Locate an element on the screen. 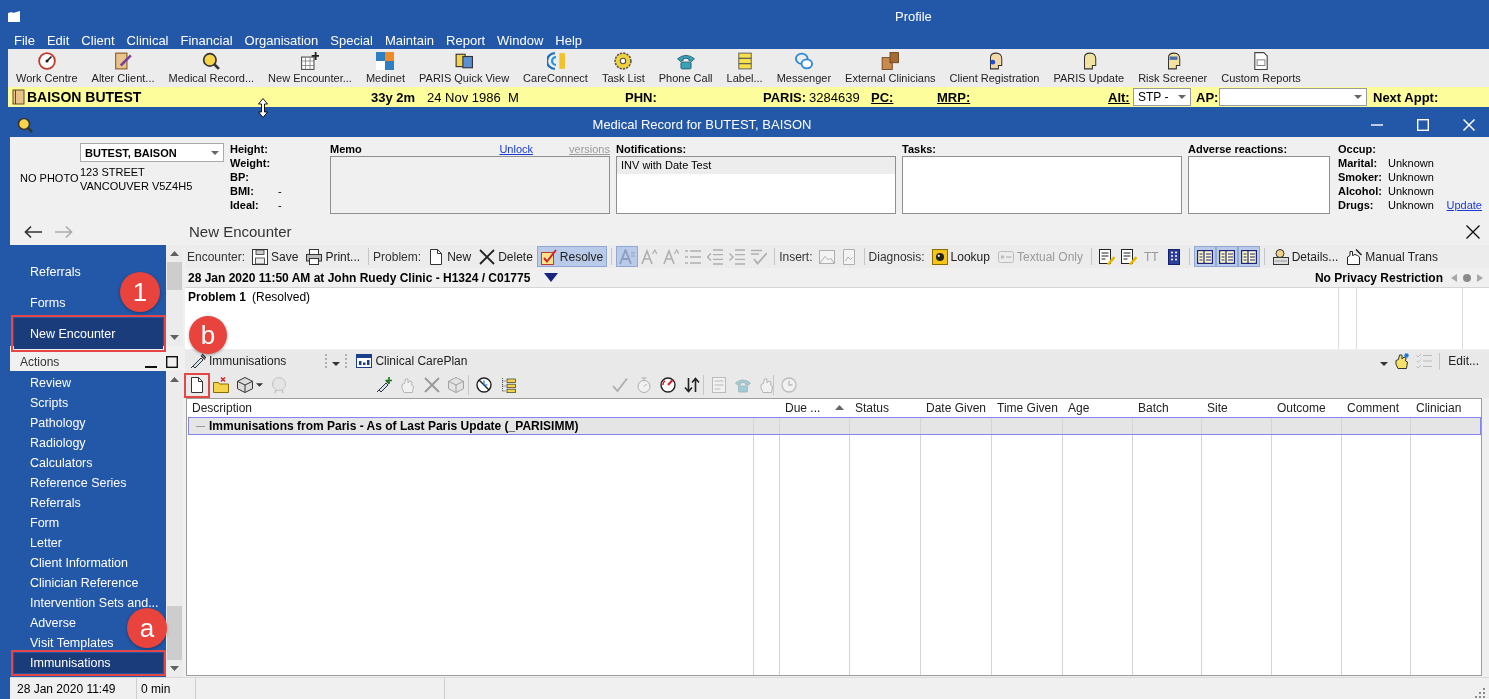 The height and width of the screenshot is (699, 1489). left-arrow-icon is located at coordinates (1454, 277).